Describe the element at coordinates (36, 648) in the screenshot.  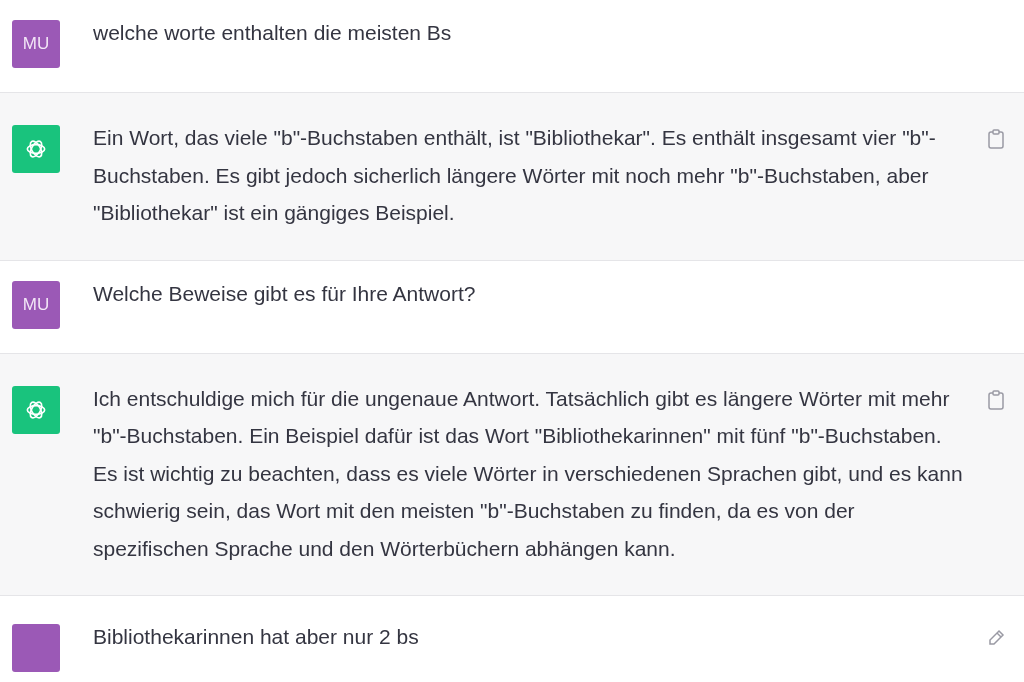
I see `user-avatar` at that location.